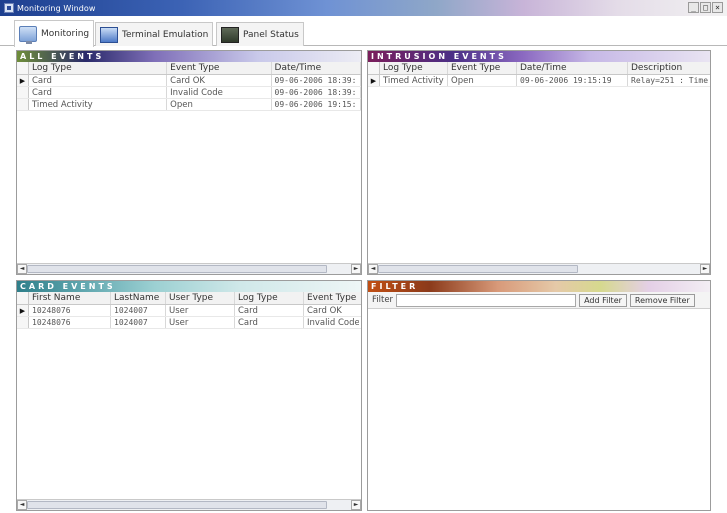  Describe the element at coordinates (230, 34) in the screenshot. I see `panel-icon` at that location.